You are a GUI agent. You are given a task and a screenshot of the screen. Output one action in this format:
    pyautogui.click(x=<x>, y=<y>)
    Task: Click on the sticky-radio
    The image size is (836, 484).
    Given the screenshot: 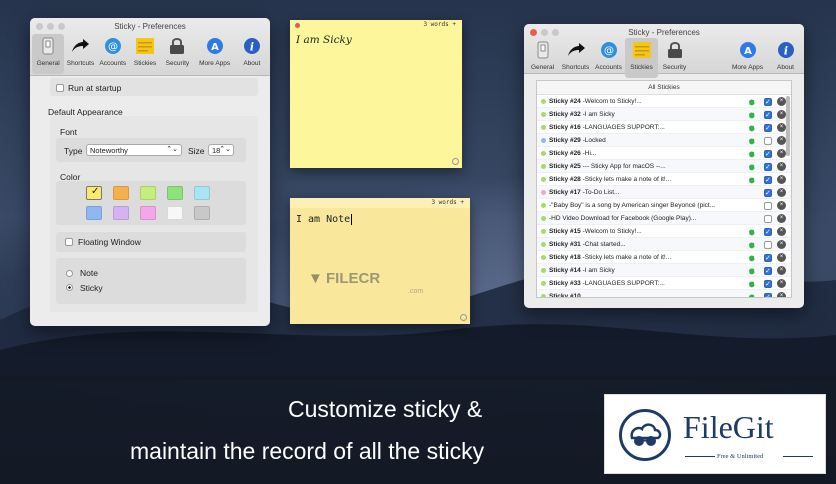 What is the action you would take?
    pyautogui.click(x=69, y=287)
    